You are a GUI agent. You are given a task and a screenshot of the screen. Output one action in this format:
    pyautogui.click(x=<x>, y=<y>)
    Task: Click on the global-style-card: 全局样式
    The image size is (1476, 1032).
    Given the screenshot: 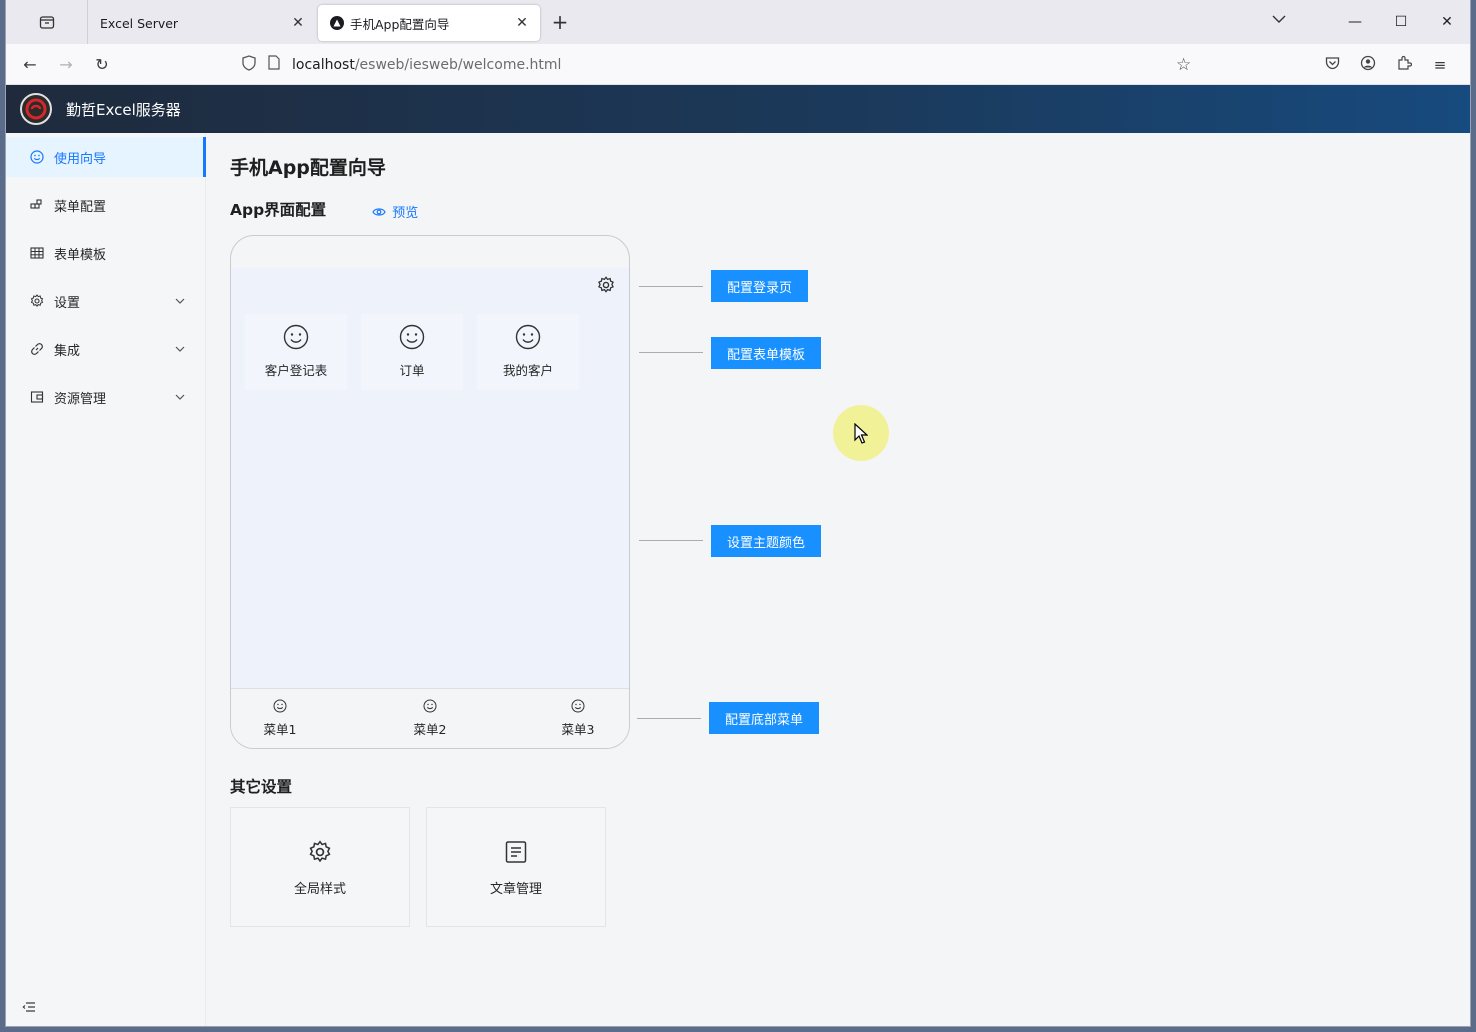 What is the action you would take?
    pyautogui.click(x=320, y=867)
    